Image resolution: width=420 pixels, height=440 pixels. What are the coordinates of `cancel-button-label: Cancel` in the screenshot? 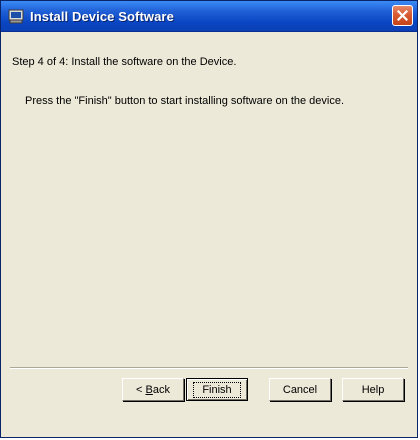 It's located at (300, 389).